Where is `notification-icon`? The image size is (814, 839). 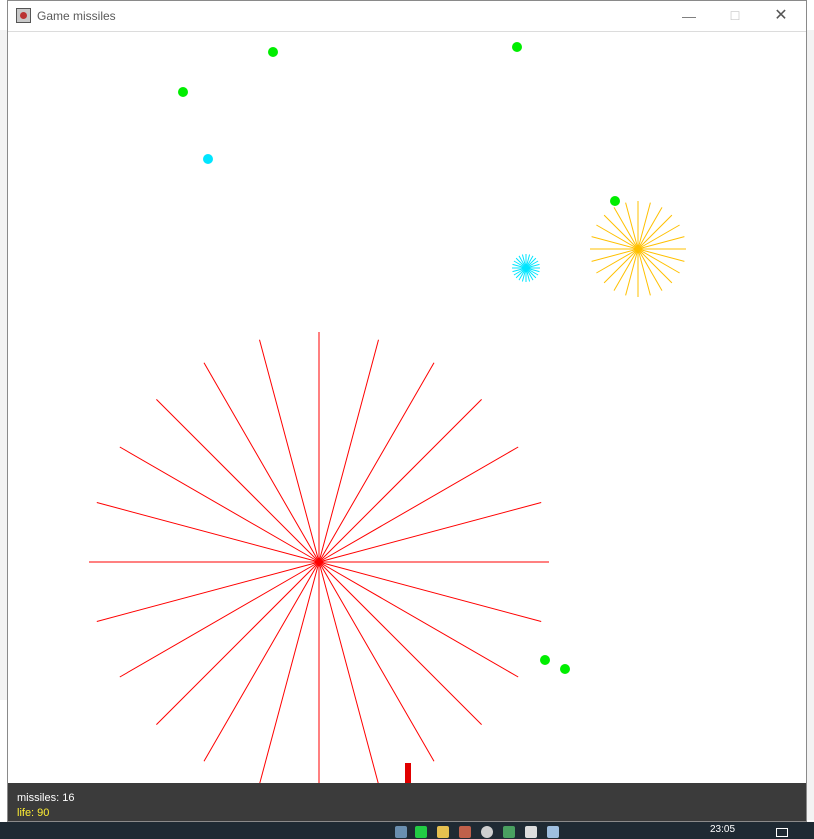 notification-icon is located at coordinates (782, 832).